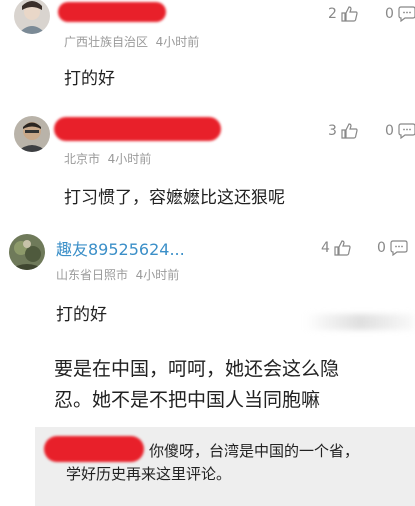 Image resolution: width=415 pixels, height=506 pixels. Describe the element at coordinates (149, 474) in the screenshot. I see `reply-text-line-2: 学好历史再来这里评论。` at that location.